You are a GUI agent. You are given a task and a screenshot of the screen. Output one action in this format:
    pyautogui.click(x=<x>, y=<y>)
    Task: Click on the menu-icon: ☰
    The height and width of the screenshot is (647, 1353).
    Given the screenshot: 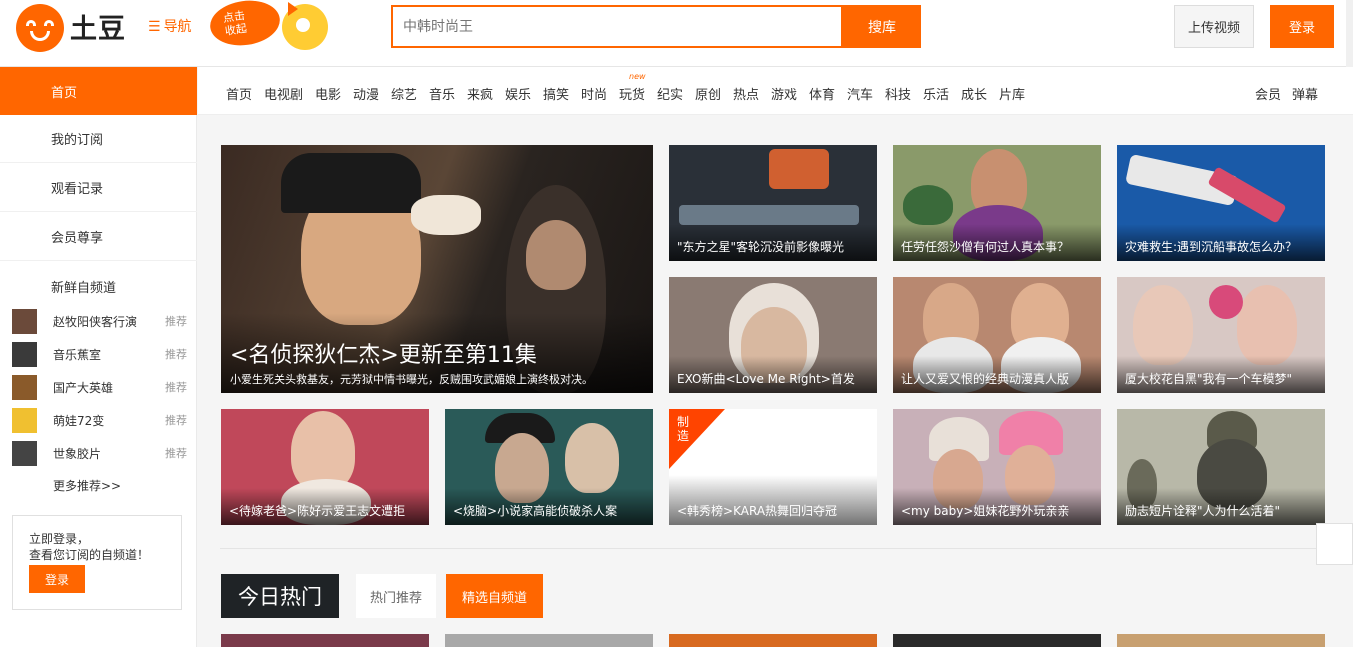 What is the action you would take?
    pyautogui.click(x=154, y=27)
    